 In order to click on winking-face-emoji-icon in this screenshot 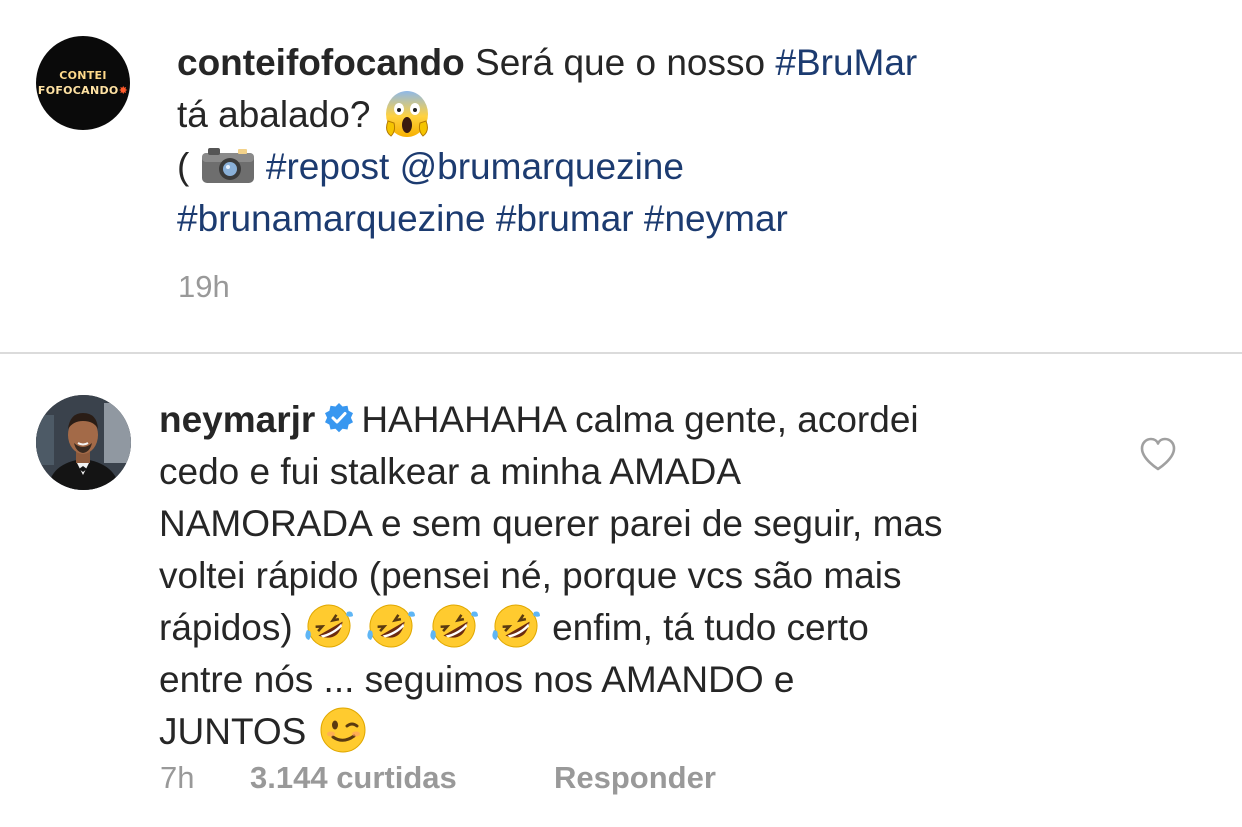, I will do `click(343, 730)`.